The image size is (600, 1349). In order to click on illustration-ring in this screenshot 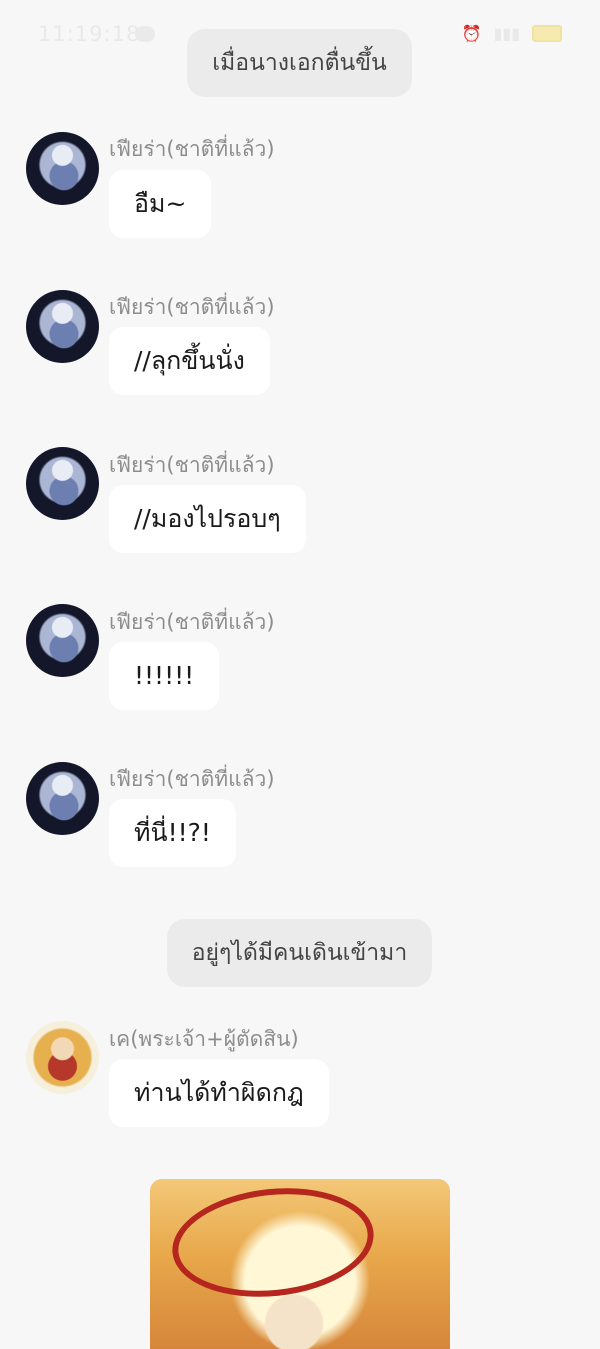, I will do `click(273, 1243)`.